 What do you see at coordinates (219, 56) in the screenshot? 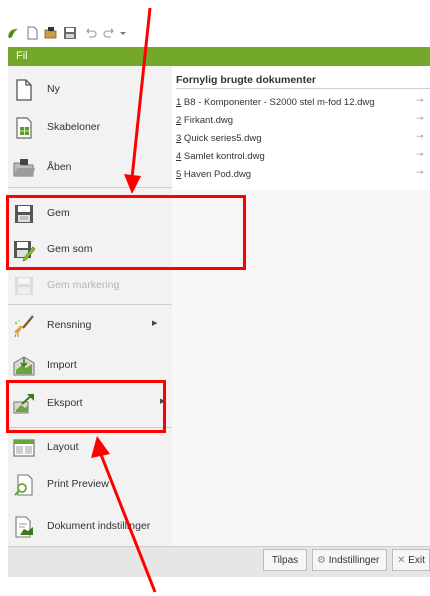
I see `file-tab: Fil` at bounding box center [219, 56].